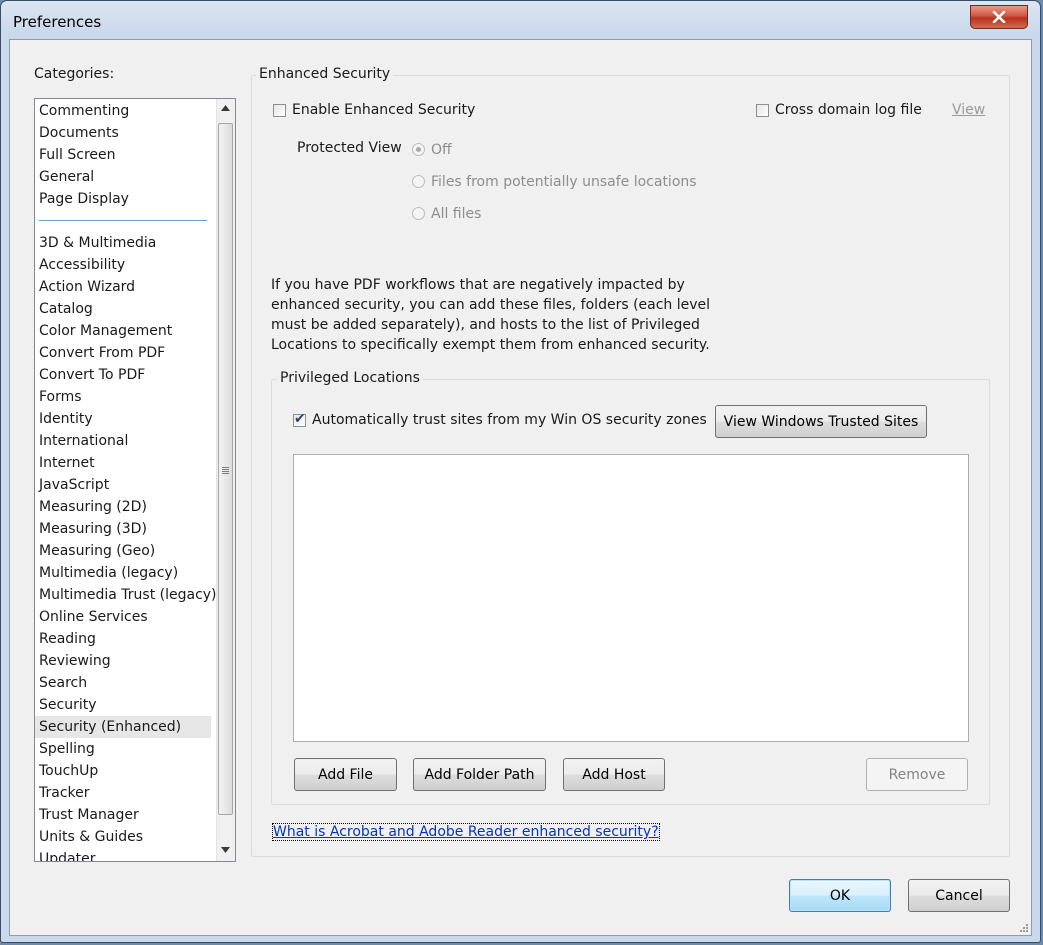  I want to click on category-item: Internet, so click(67, 463).